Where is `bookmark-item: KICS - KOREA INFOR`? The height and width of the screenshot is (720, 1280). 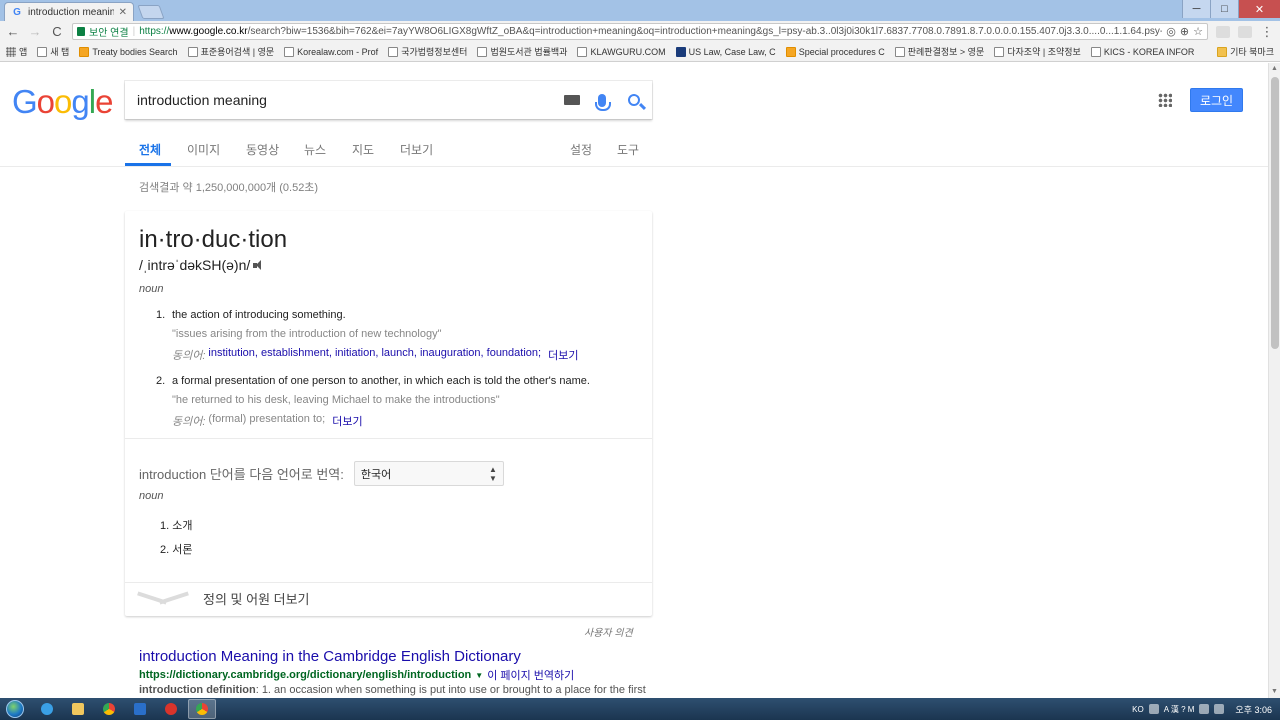
bookmark-item: KICS - KOREA INFOR is located at coordinates (1142, 51).